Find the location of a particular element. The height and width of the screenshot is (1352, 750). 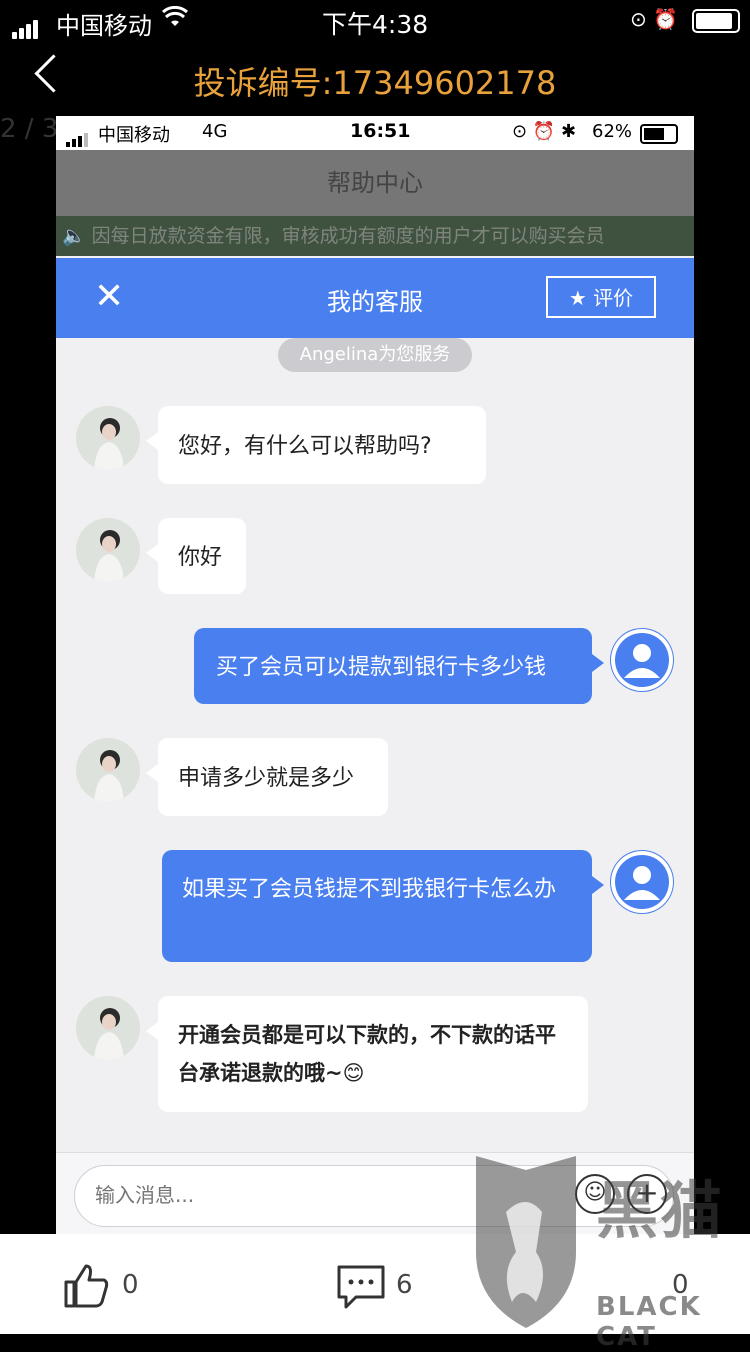

message-text: 您好，有什么可以帮助吗? is located at coordinates (305, 446).